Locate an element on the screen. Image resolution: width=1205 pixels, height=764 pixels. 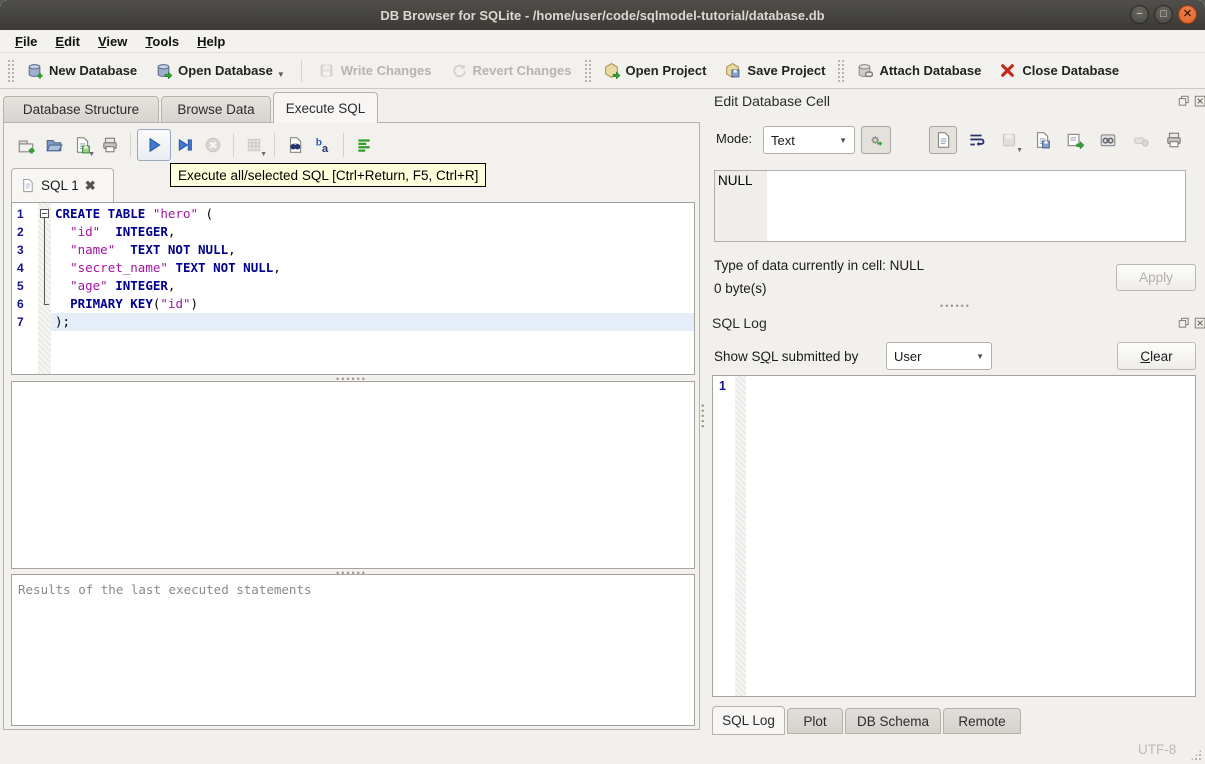
log-line-number: 1 is located at coordinates (722, 386).